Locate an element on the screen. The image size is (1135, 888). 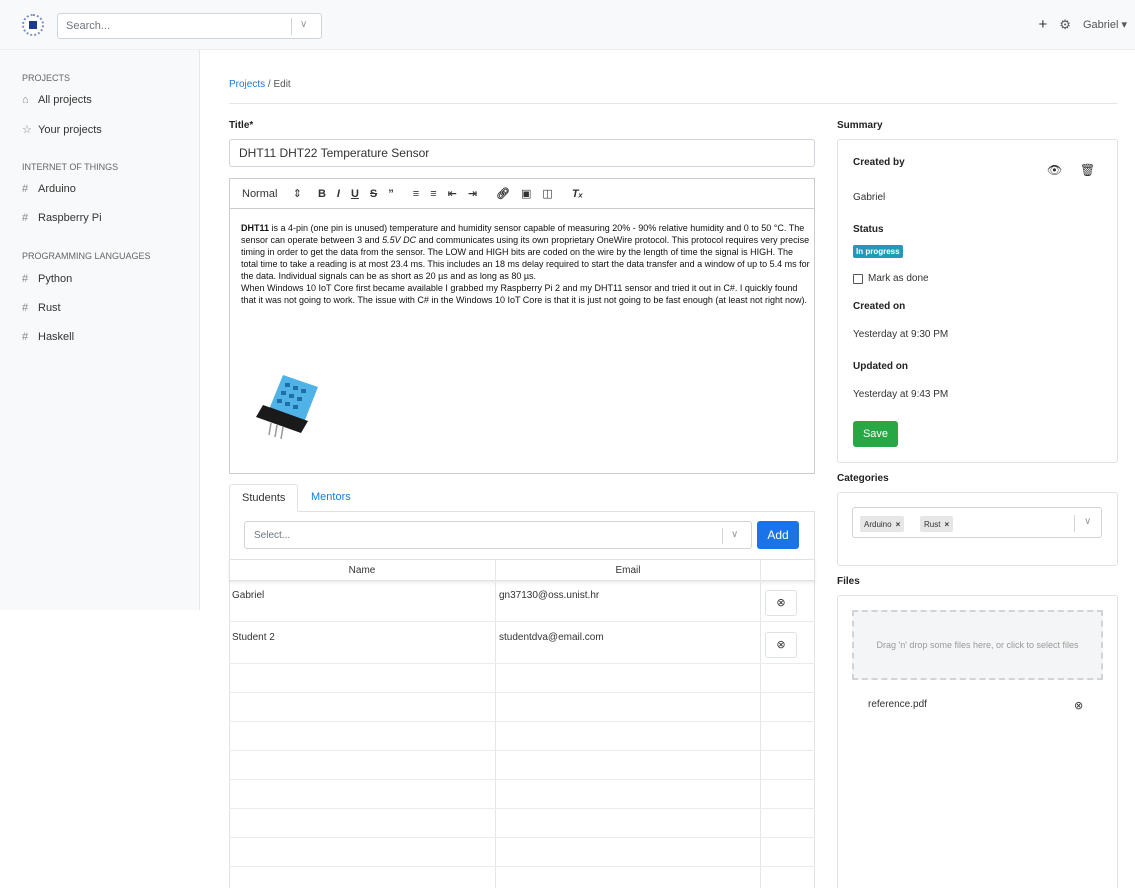
format-select: Normal ⇕ is located at coordinates (272, 193).